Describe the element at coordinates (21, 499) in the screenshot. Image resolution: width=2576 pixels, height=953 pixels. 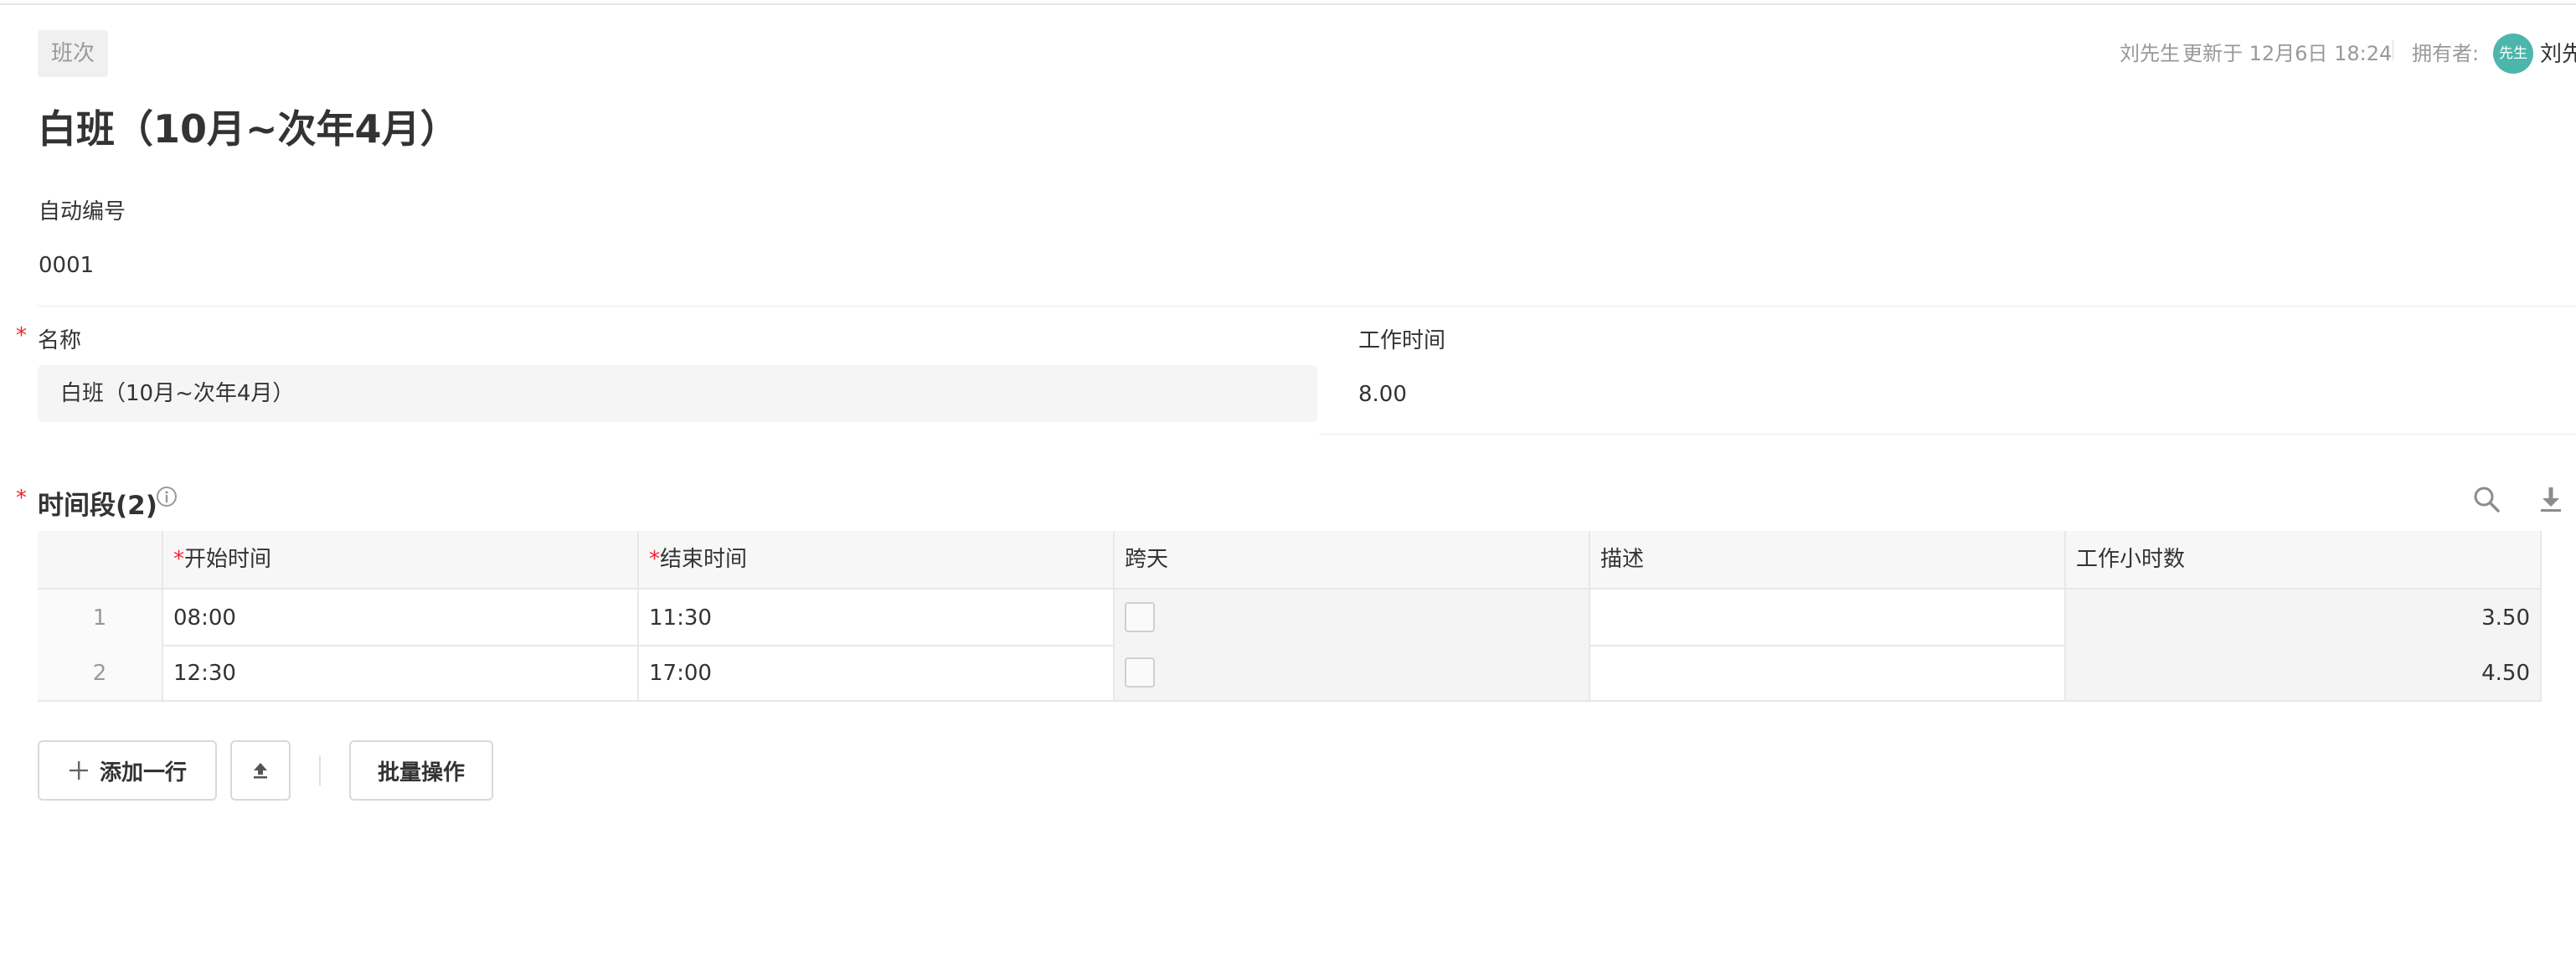
I see `subtable-required-mark: *` at that location.